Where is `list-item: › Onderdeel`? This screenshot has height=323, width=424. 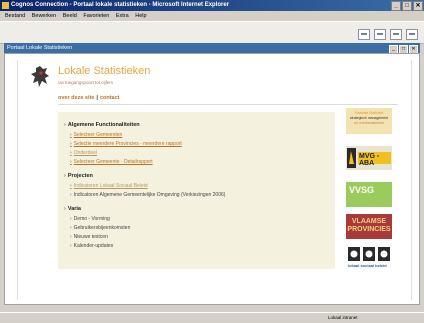
list-item: › Onderdeel is located at coordinates (83, 153).